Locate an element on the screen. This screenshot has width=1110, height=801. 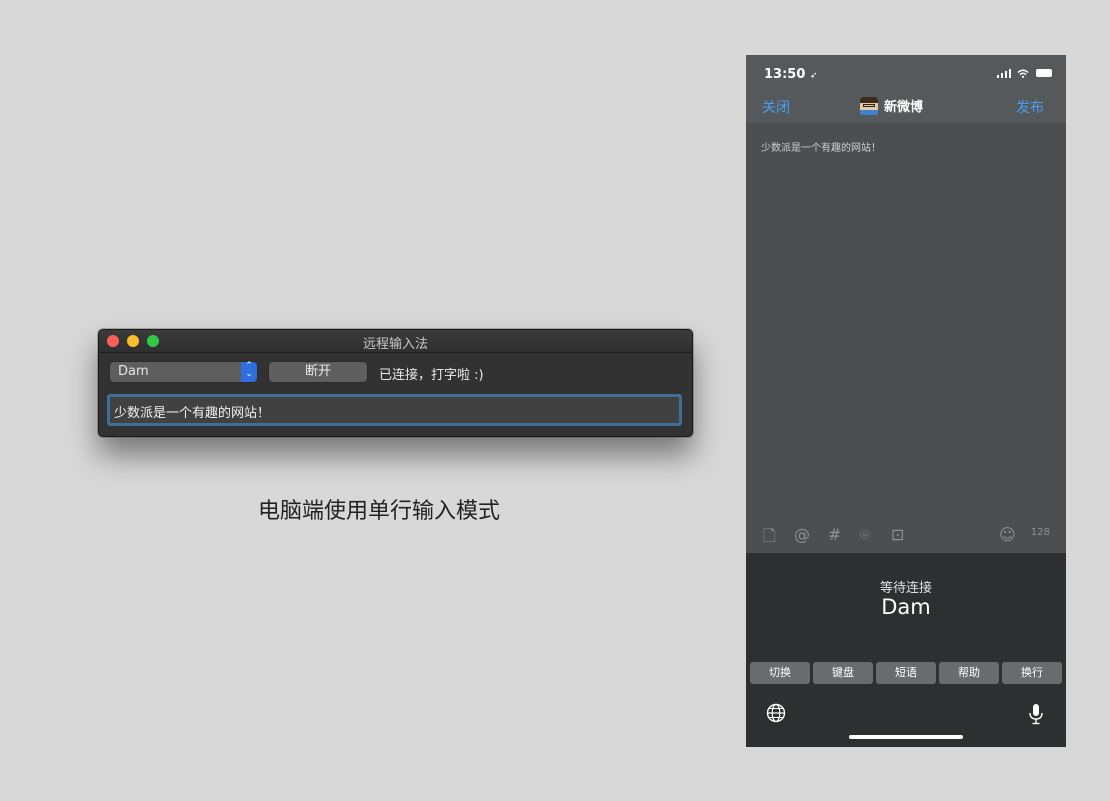
keyboard-key: 键盘 is located at coordinates (843, 673).